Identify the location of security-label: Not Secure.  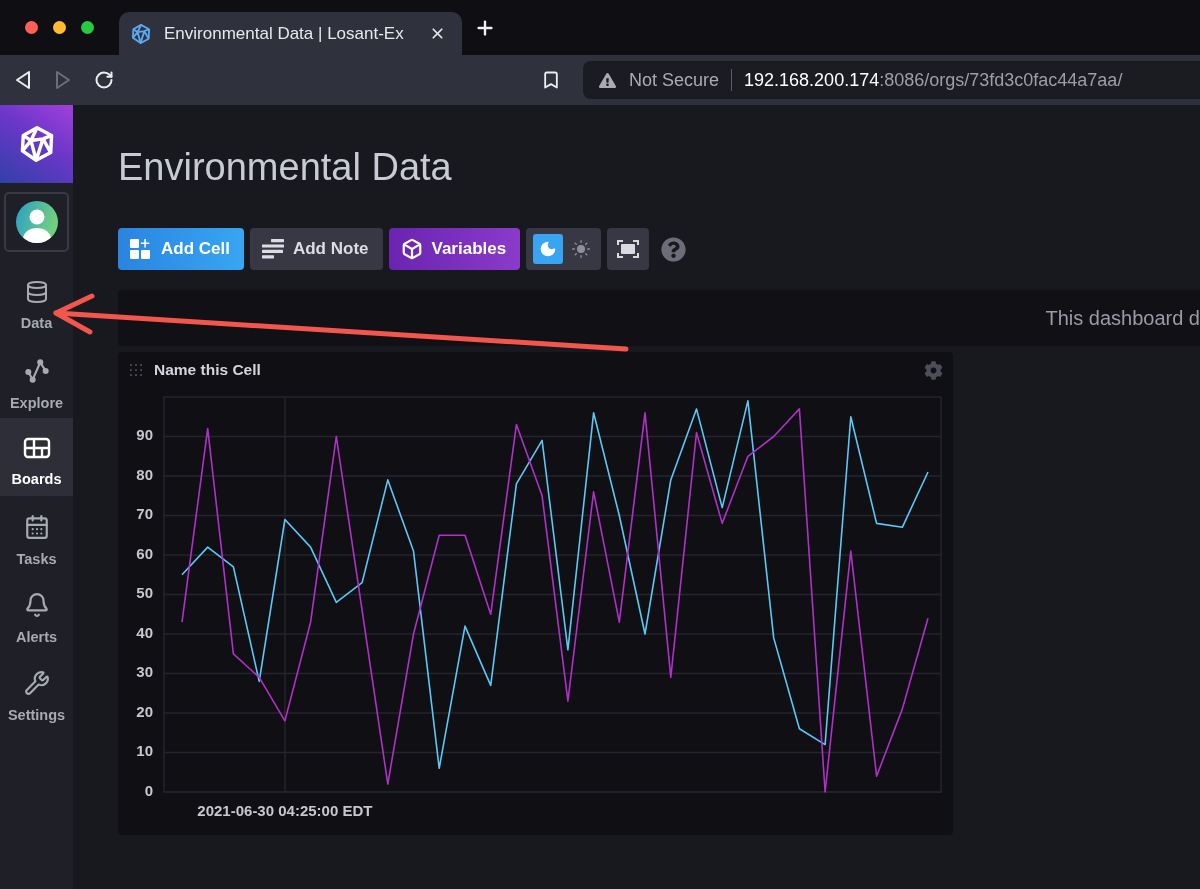
(674, 80).